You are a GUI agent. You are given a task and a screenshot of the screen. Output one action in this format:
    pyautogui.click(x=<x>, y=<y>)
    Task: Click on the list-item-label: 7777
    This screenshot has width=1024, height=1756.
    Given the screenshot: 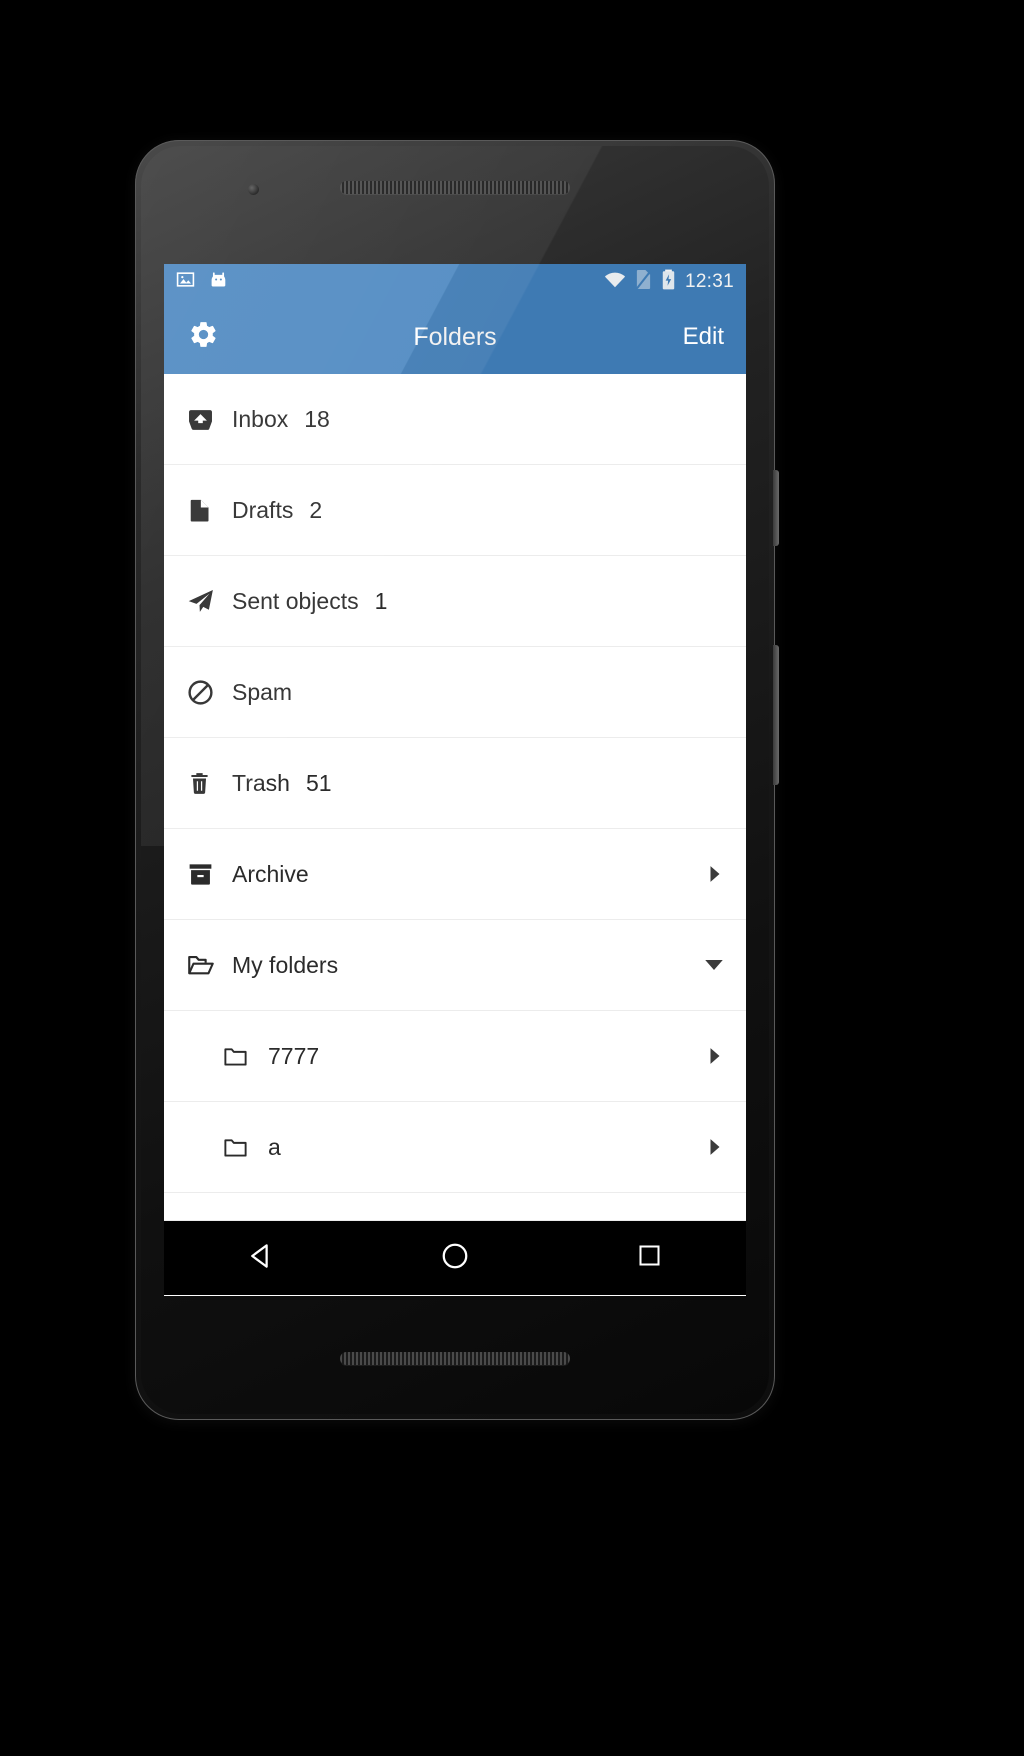 What is the action you would take?
    pyautogui.click(x=294, y=1055)
    